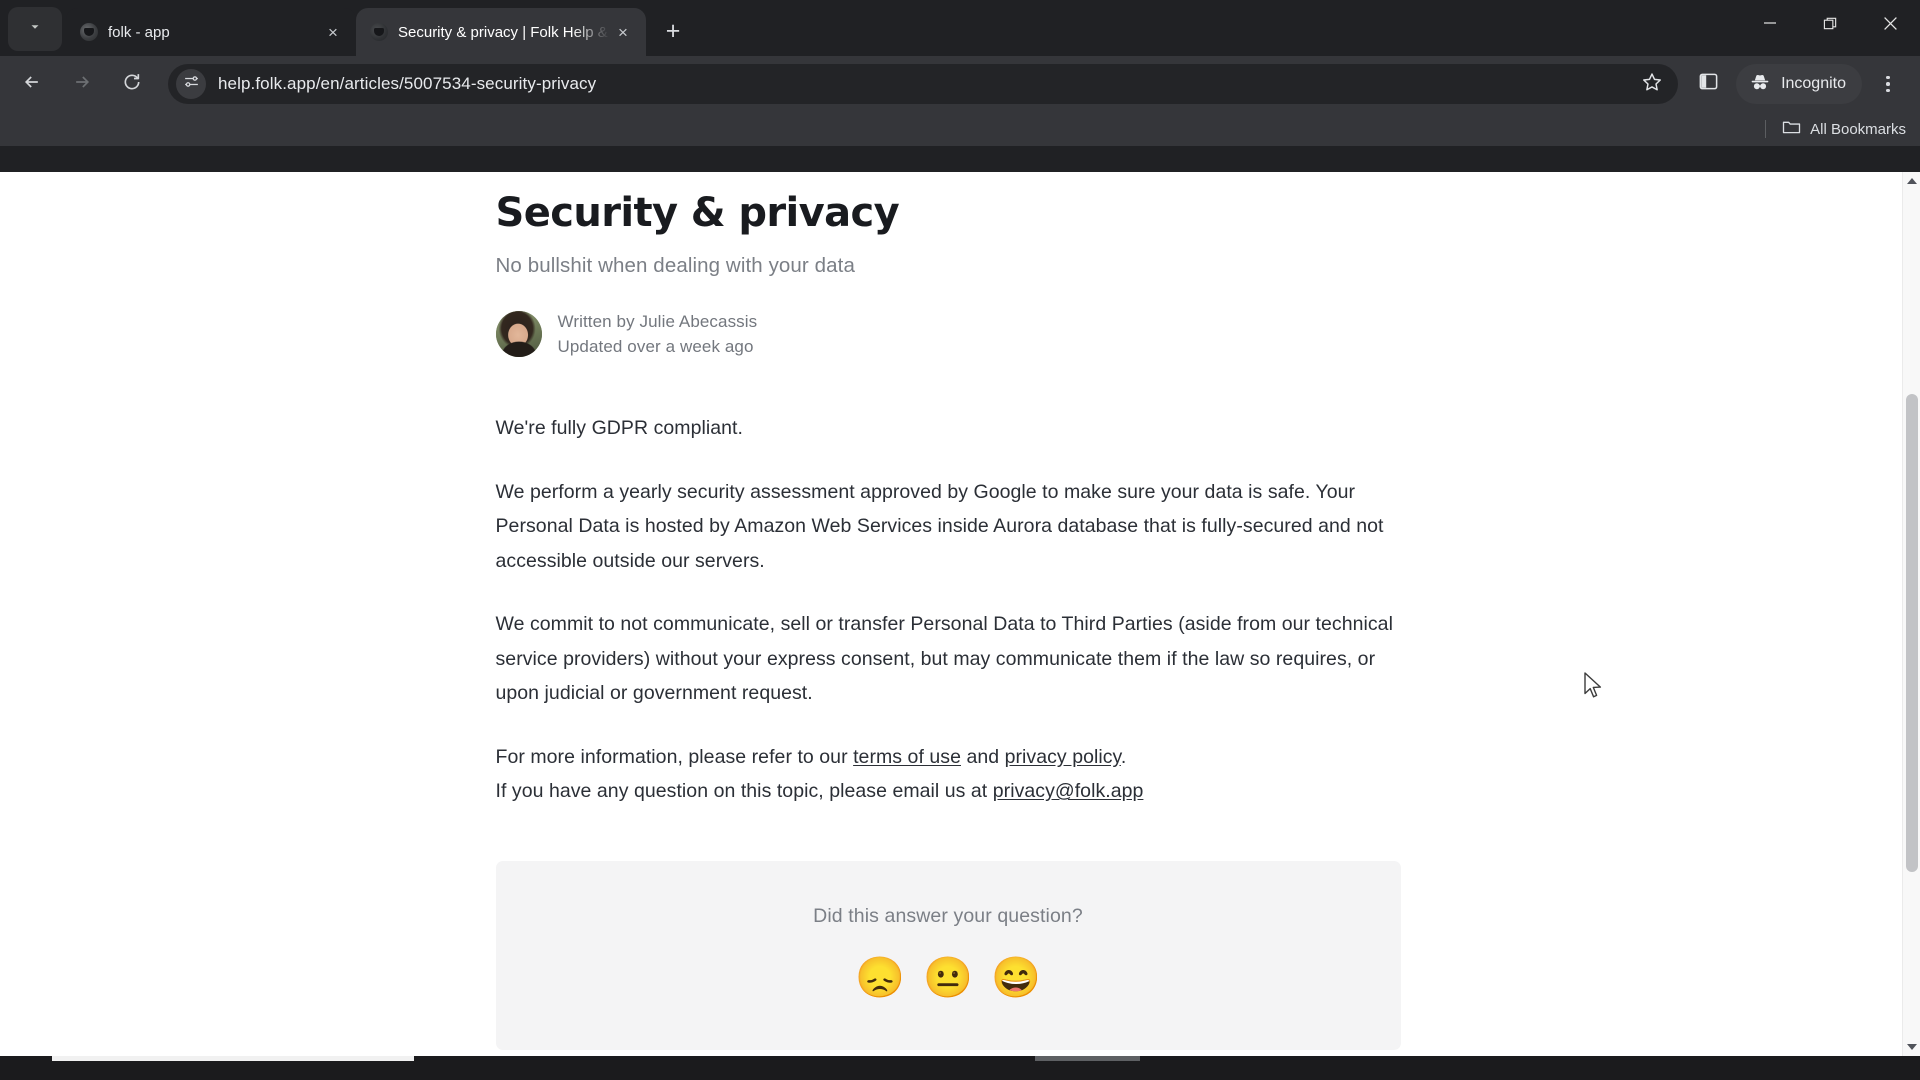 The width and height of the screenshot is (1920, 1080). What do you see at coordinates (233, 1058) in the screenshot?
I see `taskbar-highlight-a` at bounding box center [233, 1058].